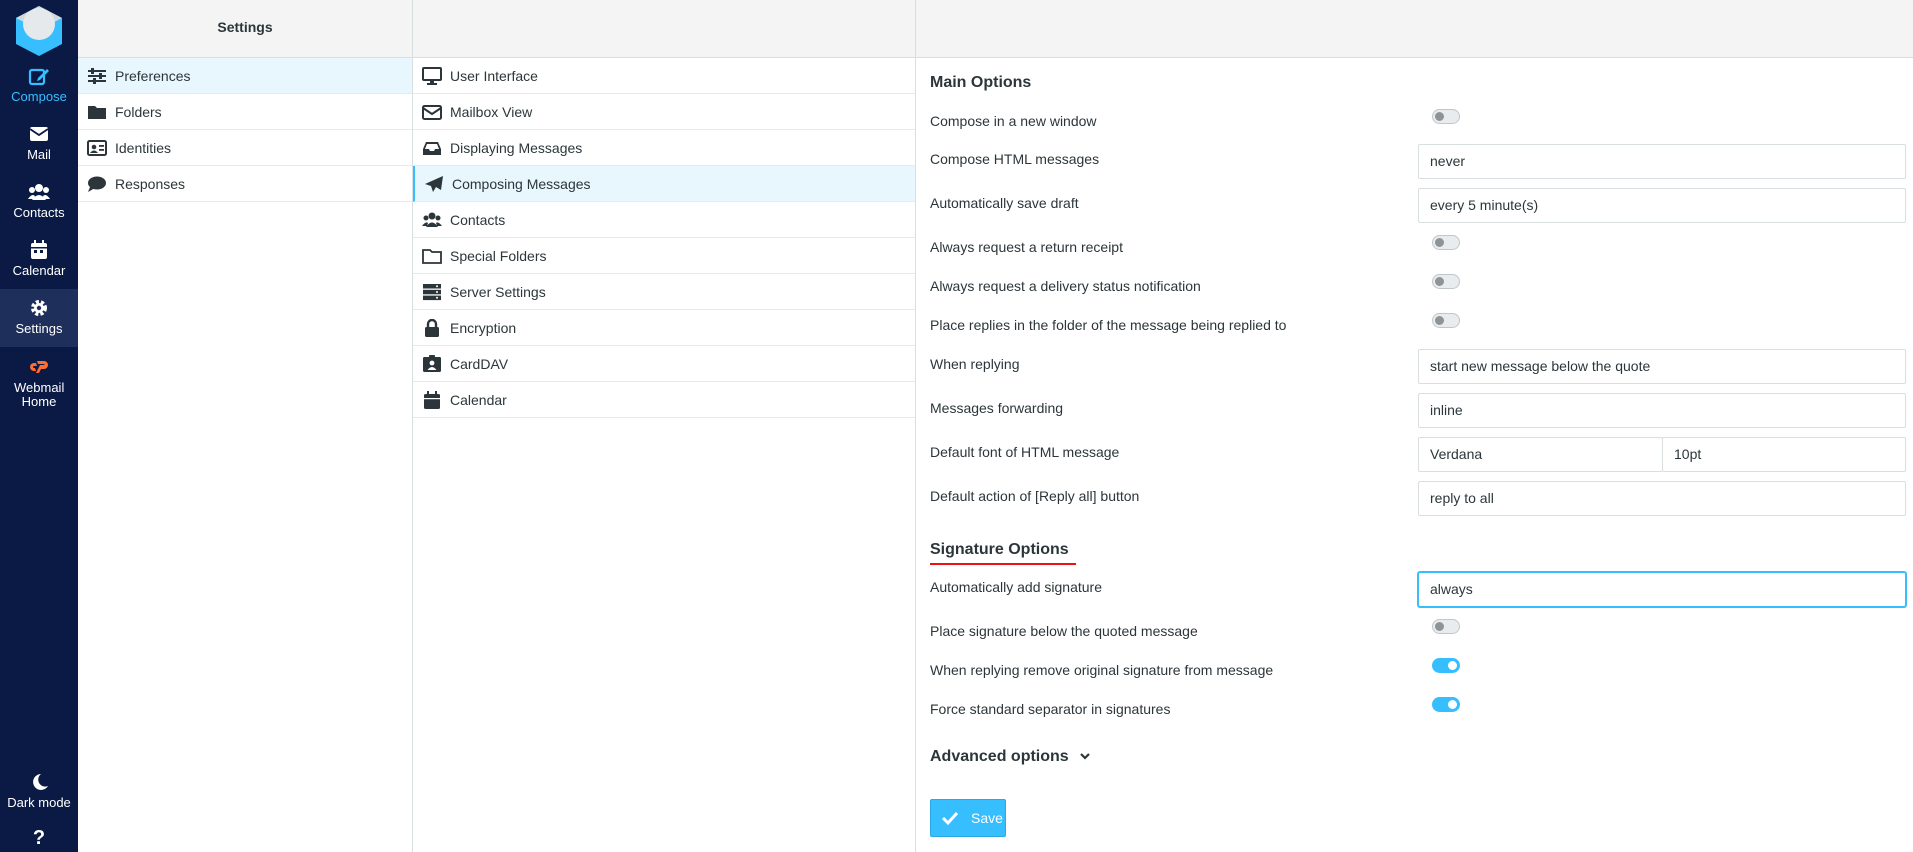  I want to click on save-button: Save, so click(968, 818).